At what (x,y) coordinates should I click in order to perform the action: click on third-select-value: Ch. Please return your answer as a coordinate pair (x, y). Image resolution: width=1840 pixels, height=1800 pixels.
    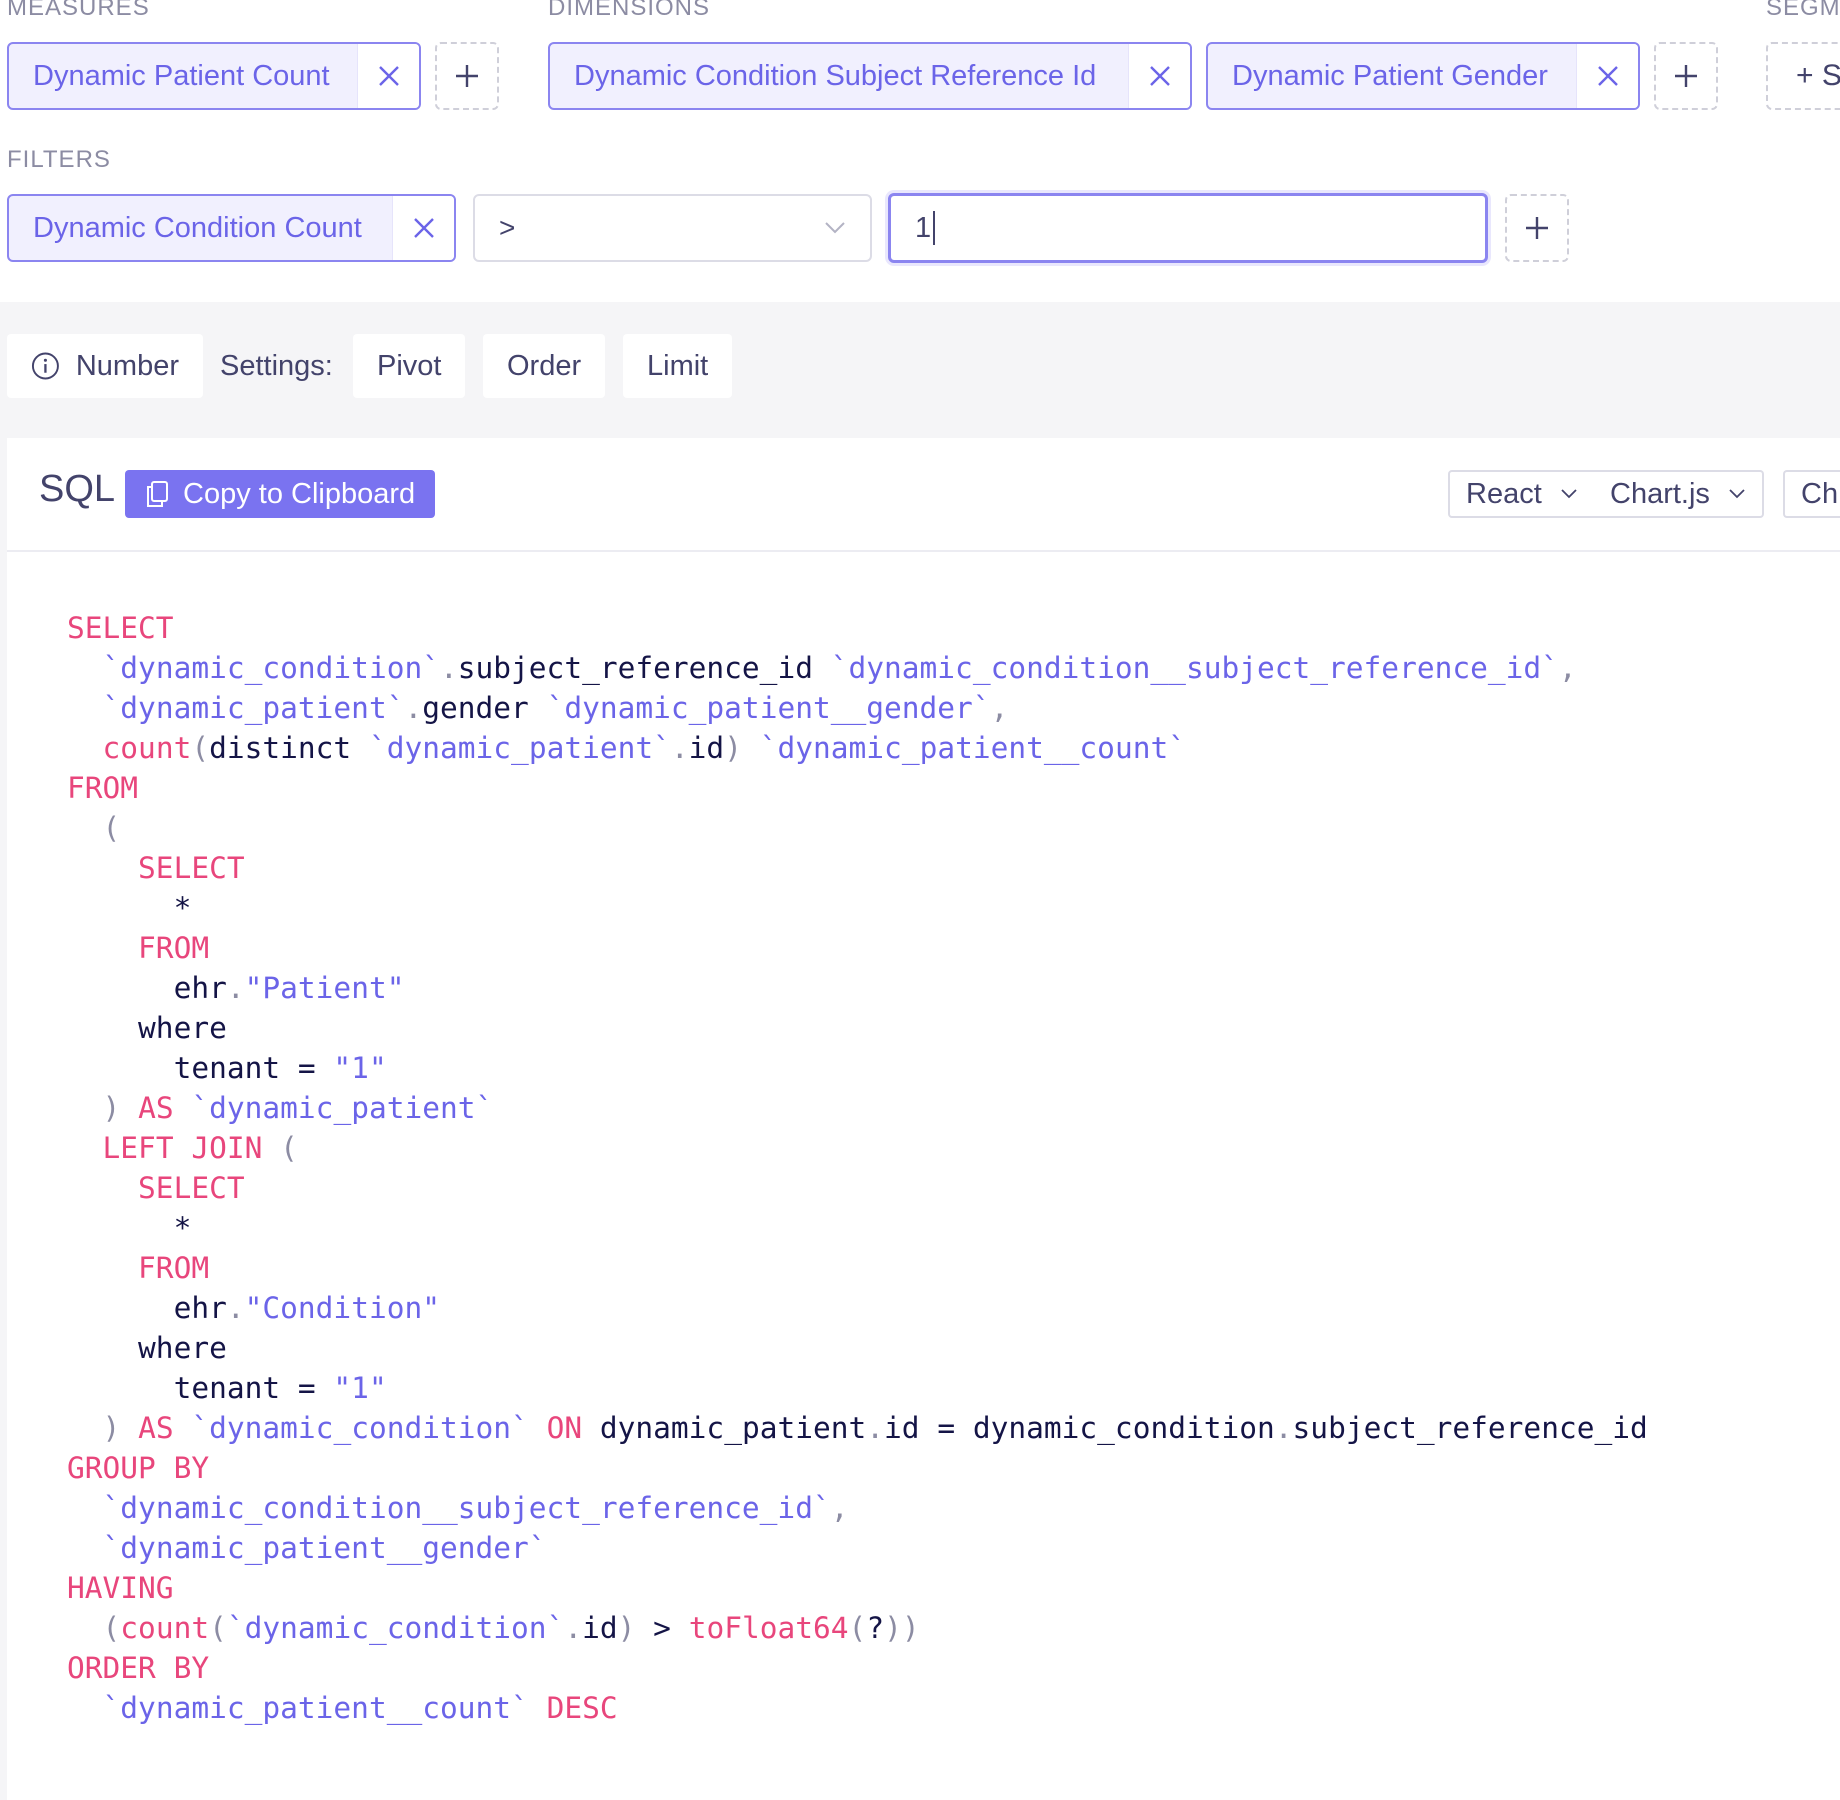
    Looking at the image, I should click on (1820, 493).